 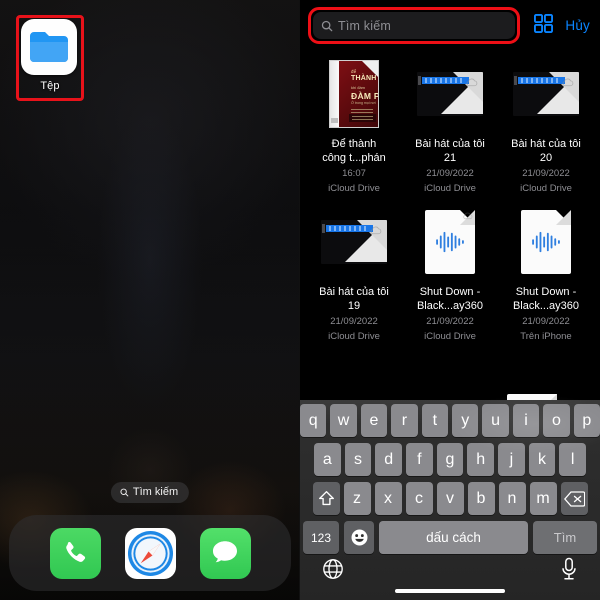 I want to click on shift-glyph, so click(x=326, y=498).